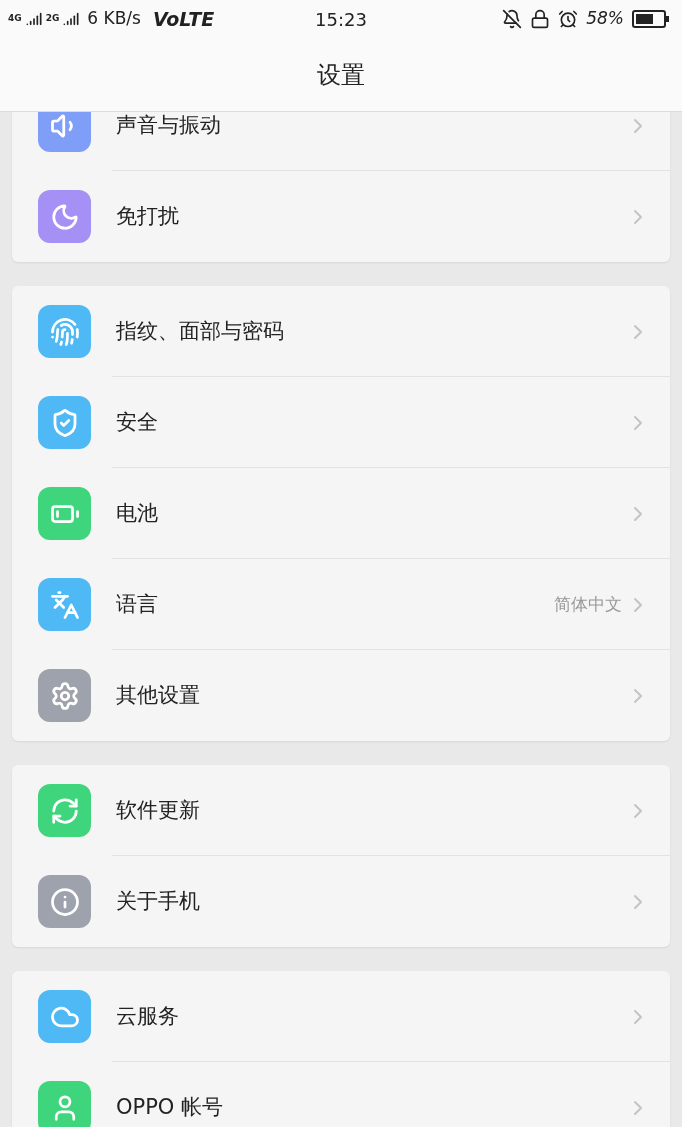 This screenshot has width=682, height=1127. Describe the element at coordinates (341, 19) in the screenshot. I see `clock-time: 15:23` at that location.